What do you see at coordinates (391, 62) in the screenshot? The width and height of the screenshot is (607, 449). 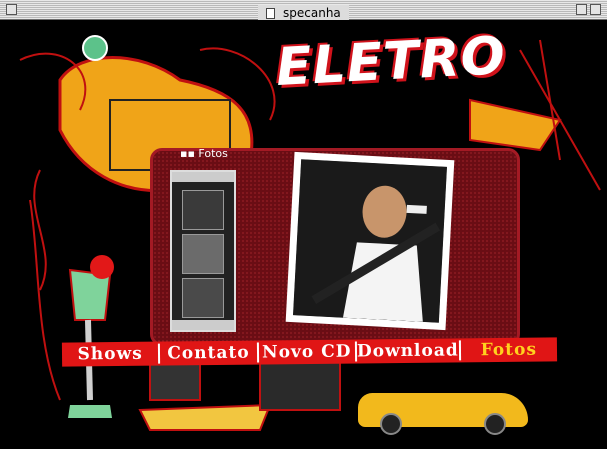 I see `site-logo: ELETRO` at bounding box center [391, 62].